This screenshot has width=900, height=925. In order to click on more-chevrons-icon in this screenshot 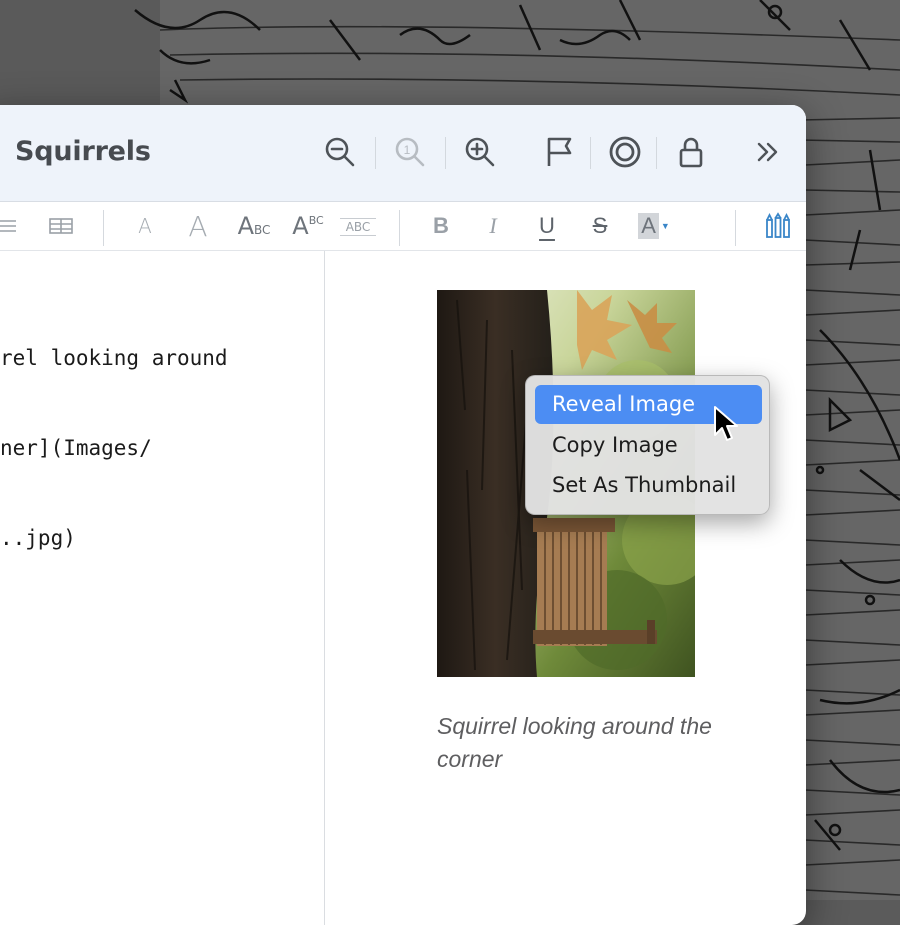, I will do `click(768, 152)`.